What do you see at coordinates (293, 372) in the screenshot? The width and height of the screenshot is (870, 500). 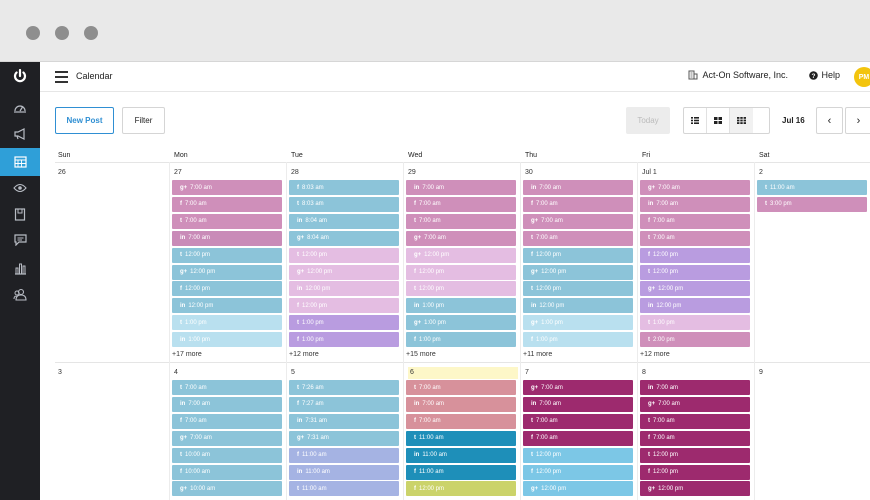 I see `day-number: 5` at bounding box center [293, 372].